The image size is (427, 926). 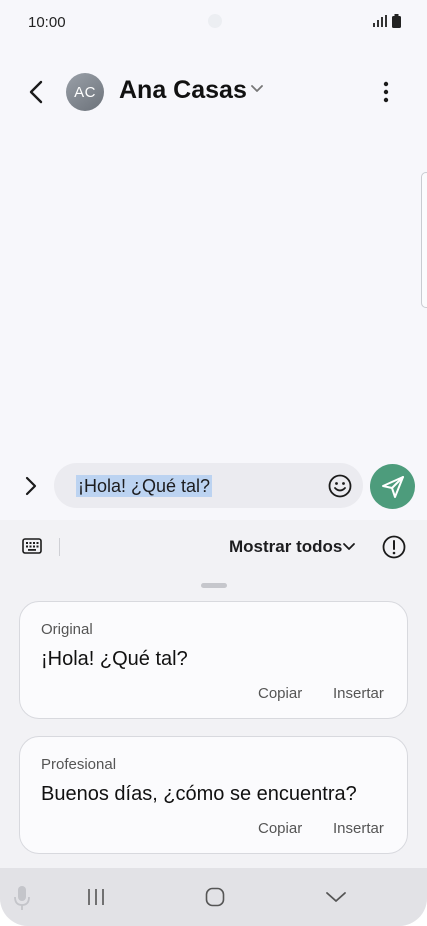 What do you see at coordinates (67, 629) in the screenshot?
I see `card-label: Original` at bounding box center [67, 629].